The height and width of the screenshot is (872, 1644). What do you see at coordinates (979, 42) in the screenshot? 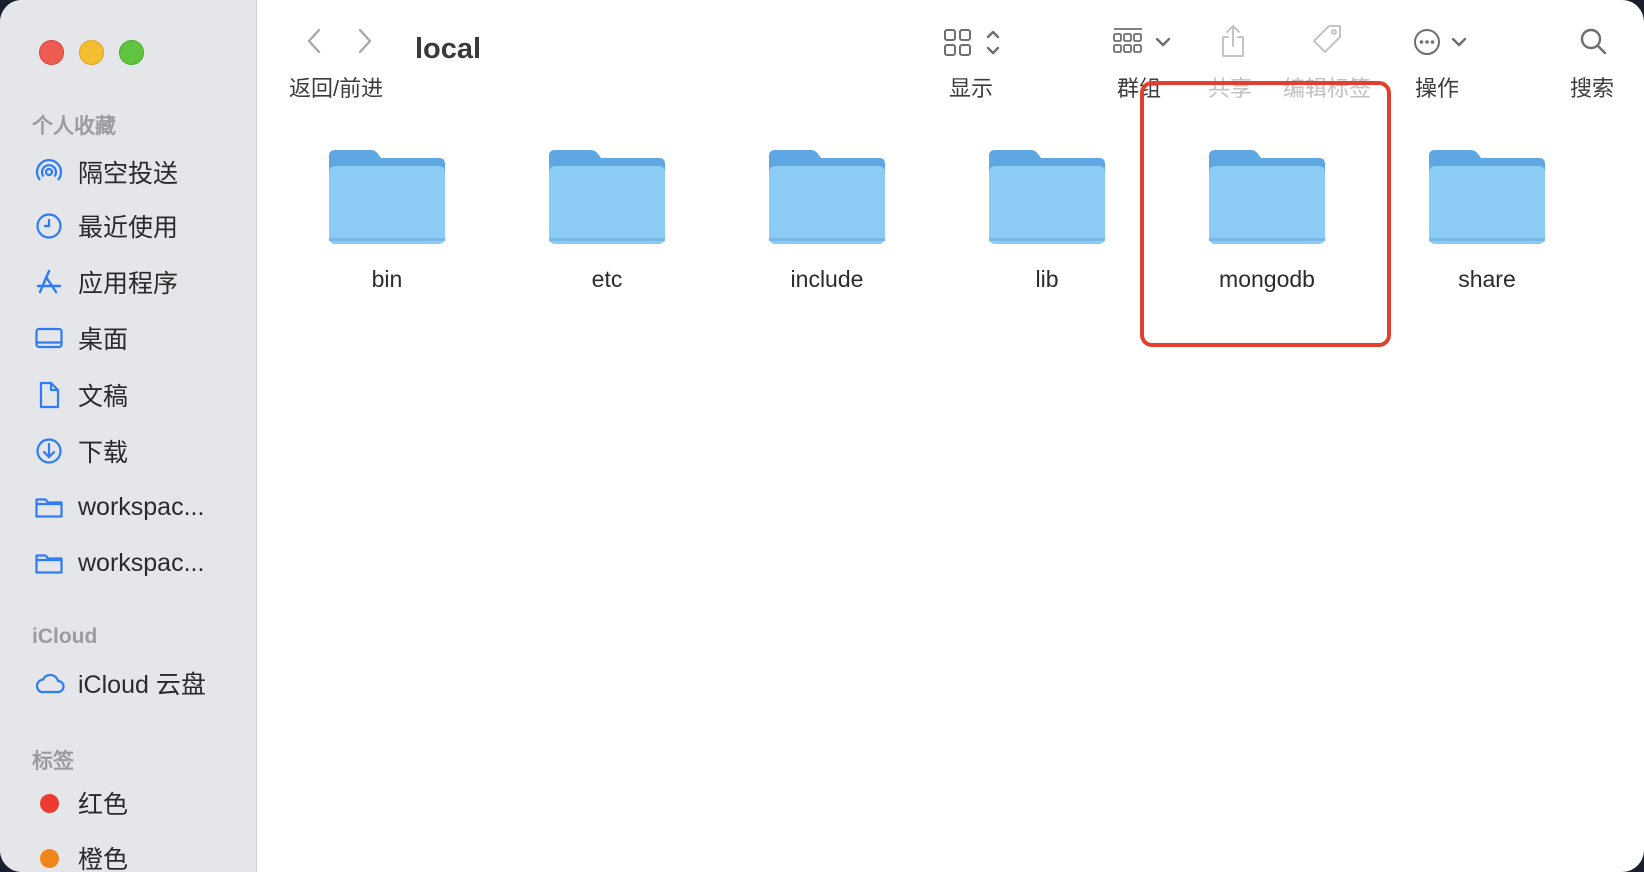
I see `view-mode-button` at bounding box center [979, 42].